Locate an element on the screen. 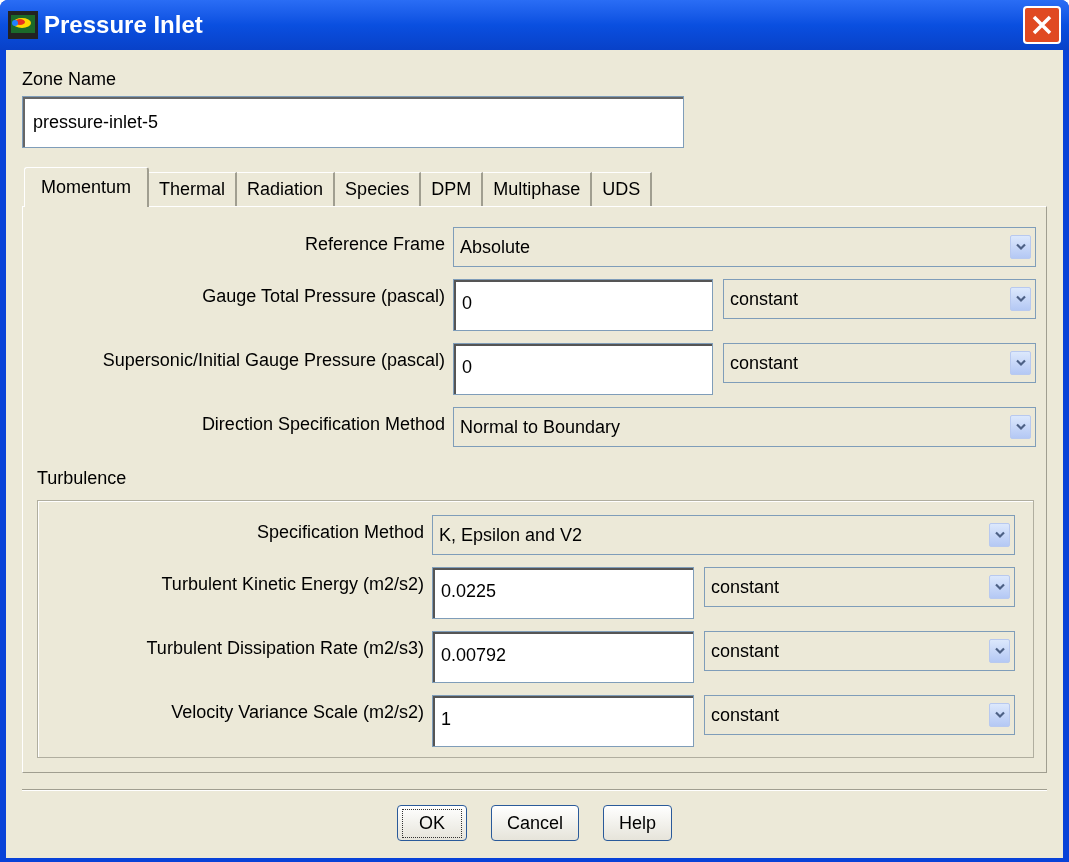  field-label: Supersonic/Initial Gauge Pressure (pascal) is located at coordinates (273, 360).